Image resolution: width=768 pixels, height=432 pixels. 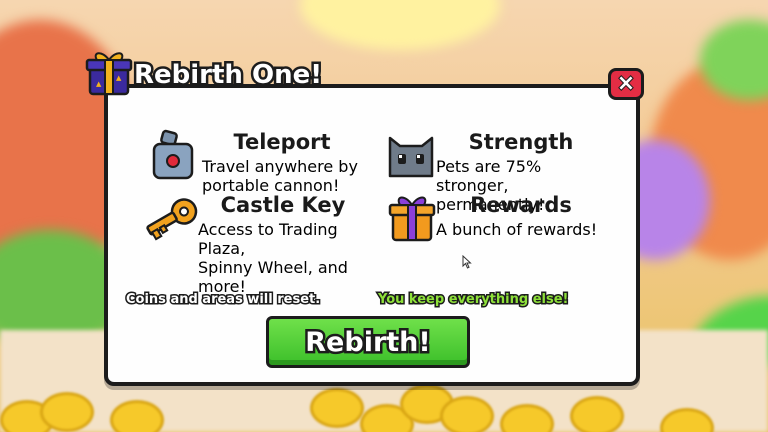 I want to click on gift-box-icon, so click(x=412, y=219).